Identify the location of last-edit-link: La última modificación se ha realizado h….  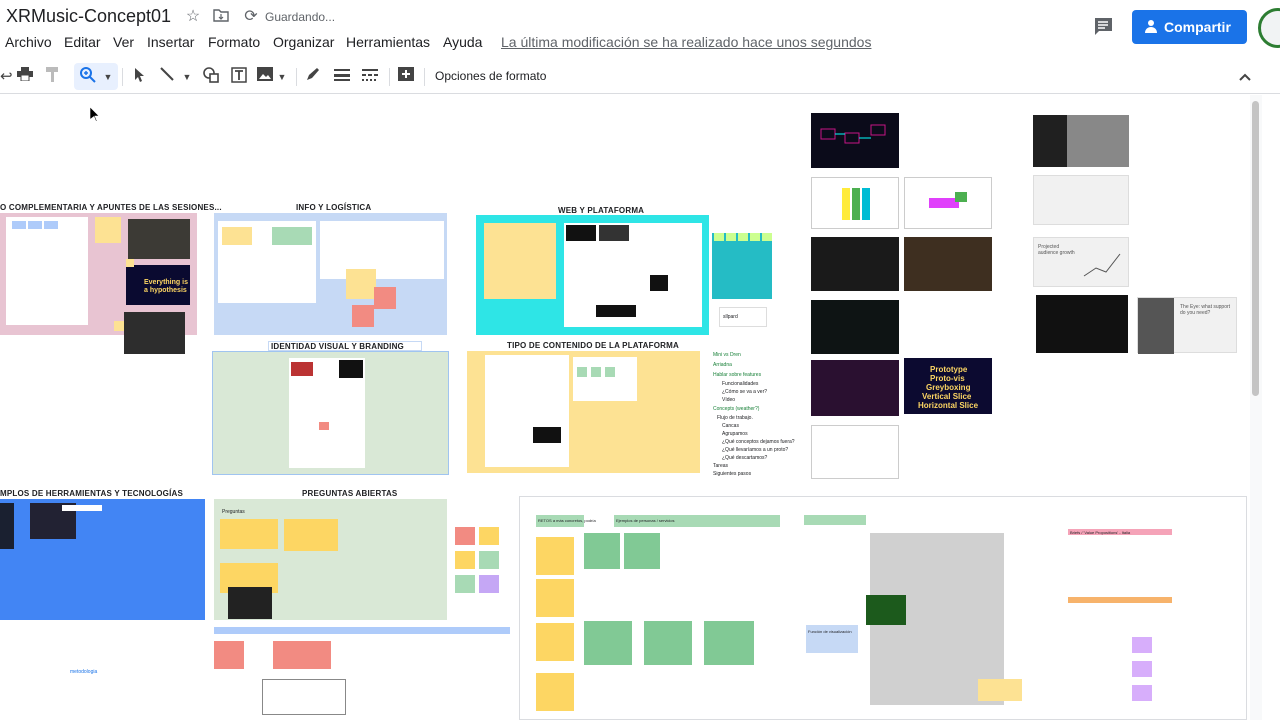
(686, 42).